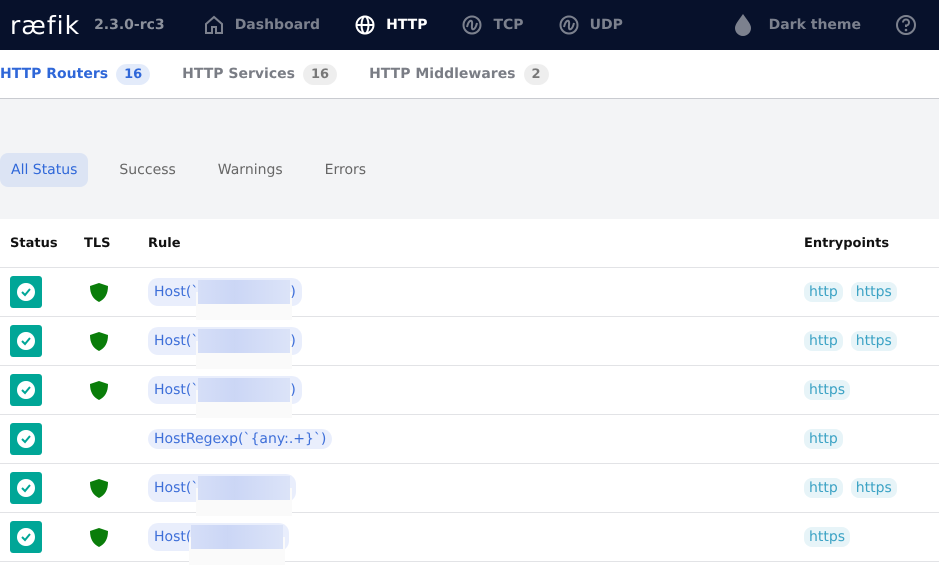 This screenshot has width=939, height=579. What do you see at coordinates (129, 25) in the screenshot?
I see `version-label: 2.3.0-rc3` at bounding box center [129, 25].